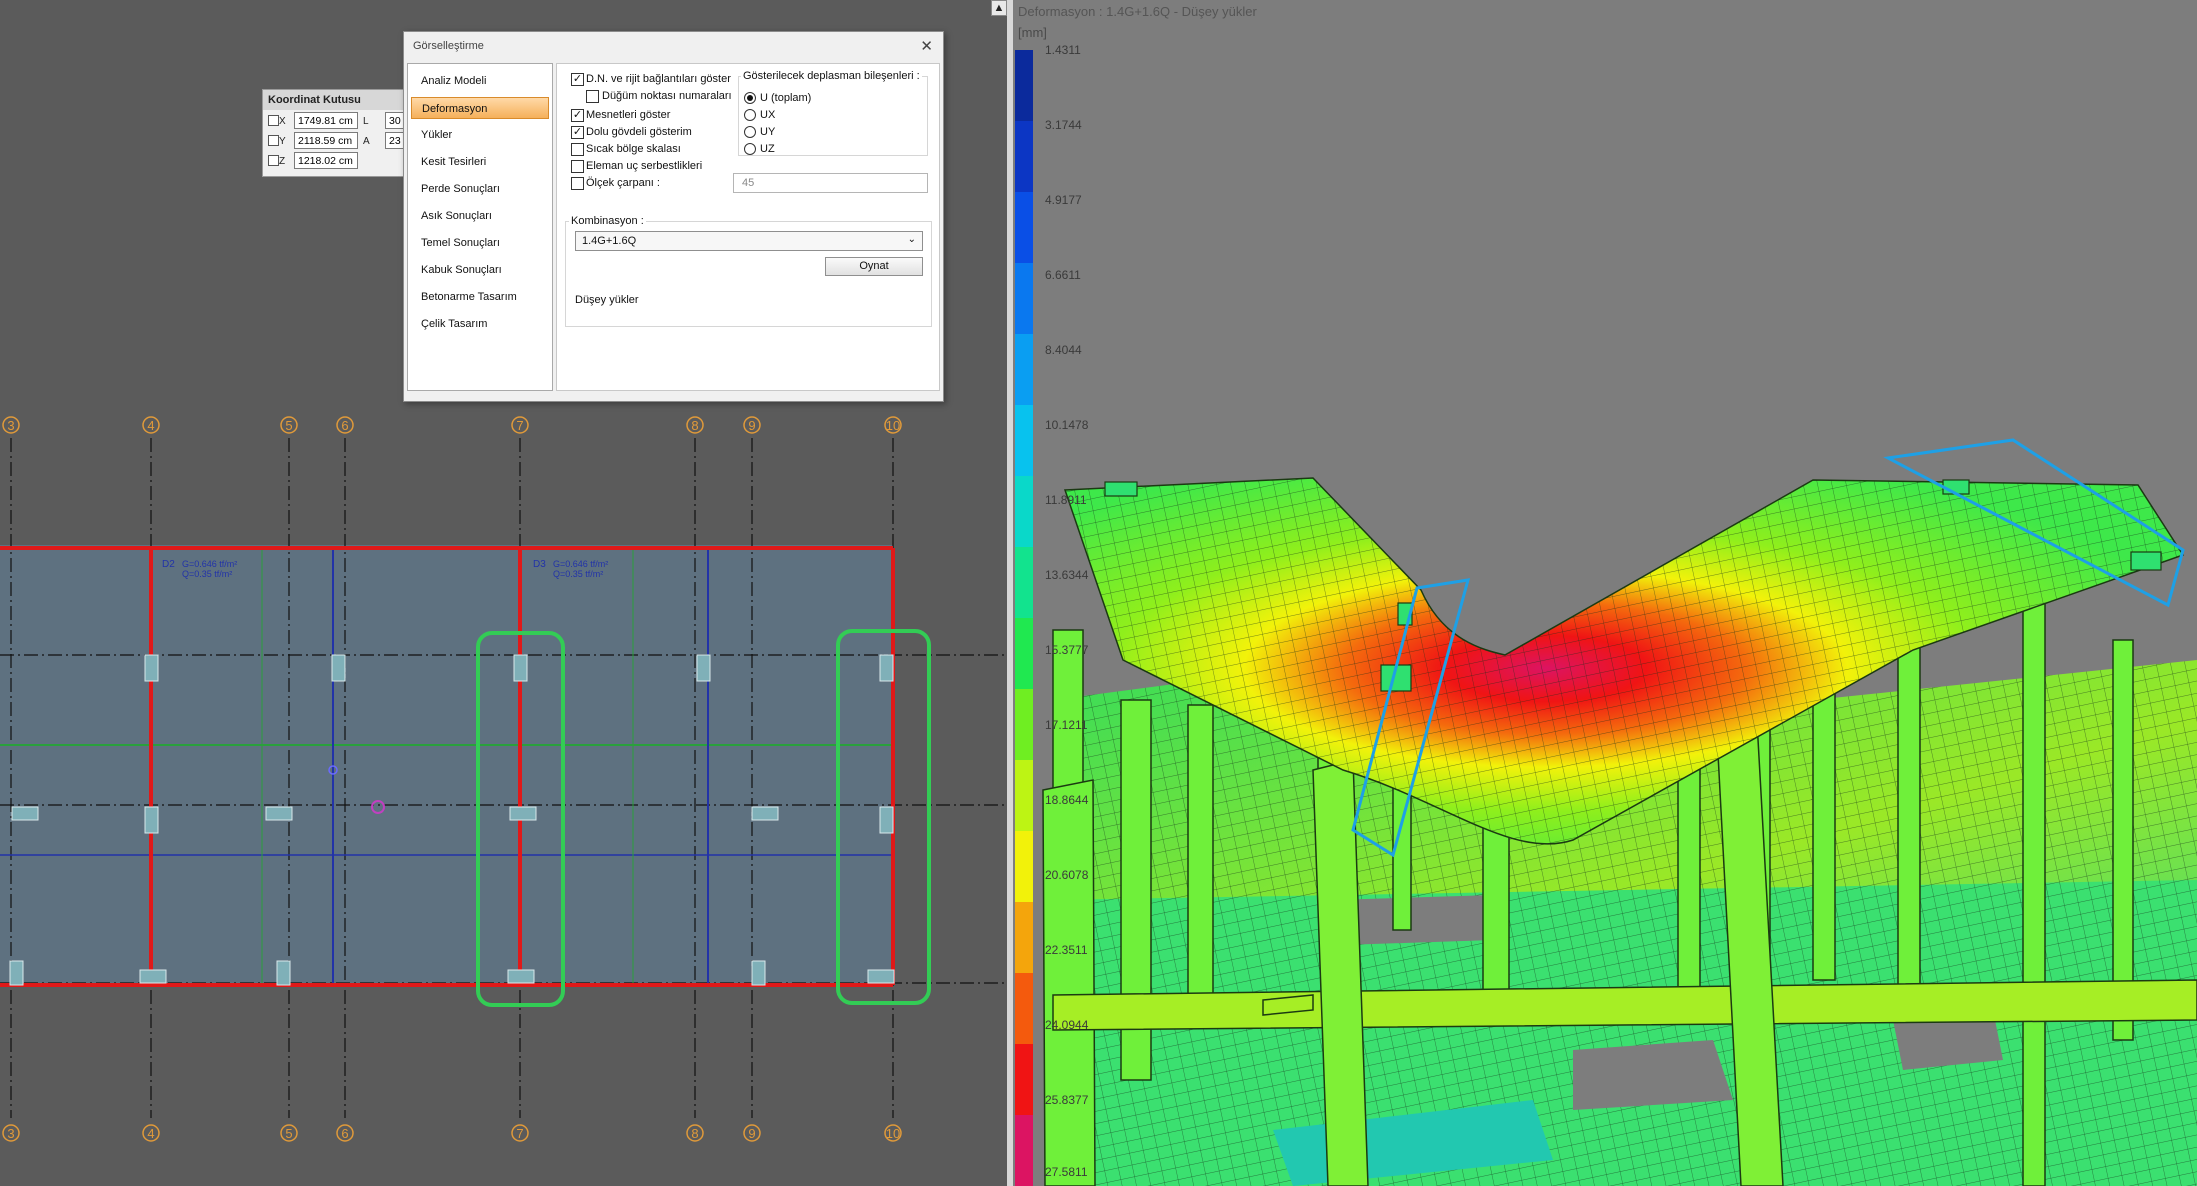  I want to click on axis-labels-top: 3 4 5 6 7 8 9 10, so click(453, 425).